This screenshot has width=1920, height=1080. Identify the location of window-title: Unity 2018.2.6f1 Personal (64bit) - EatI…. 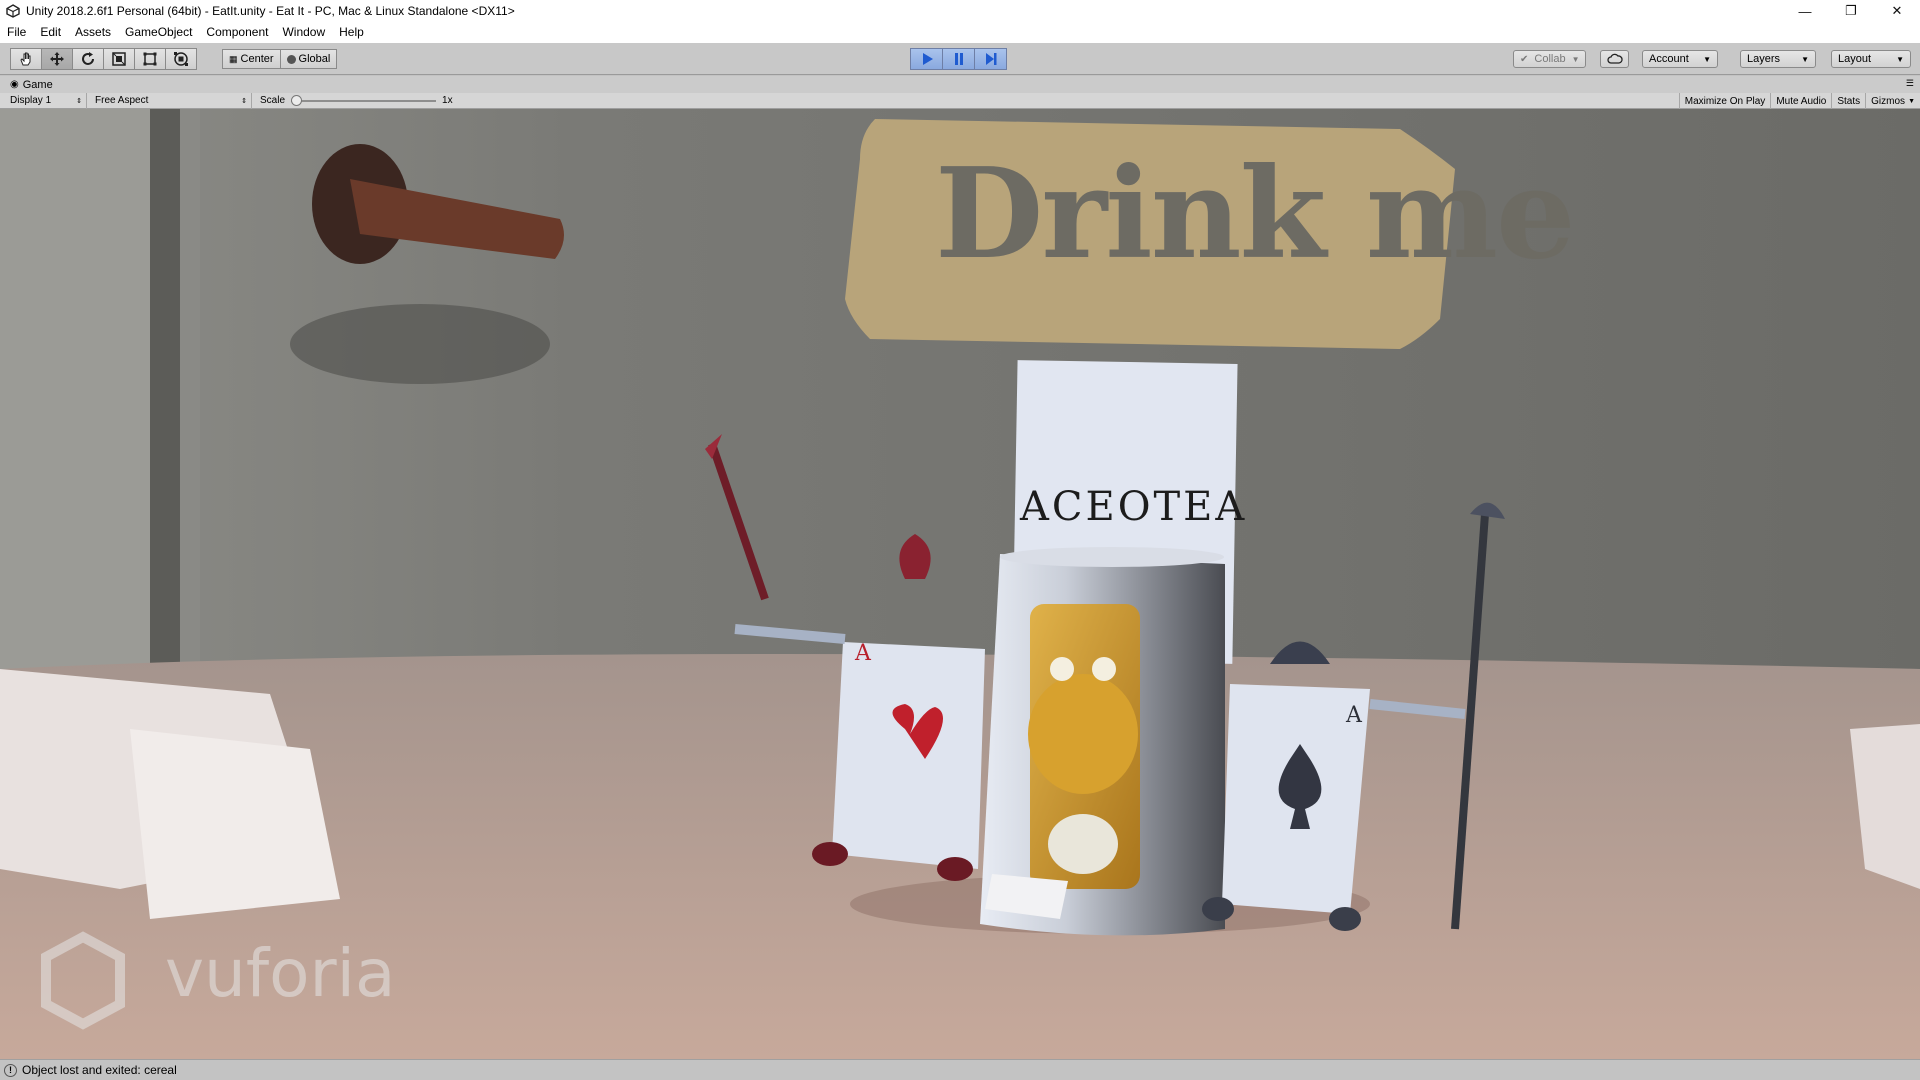
(270, 11).